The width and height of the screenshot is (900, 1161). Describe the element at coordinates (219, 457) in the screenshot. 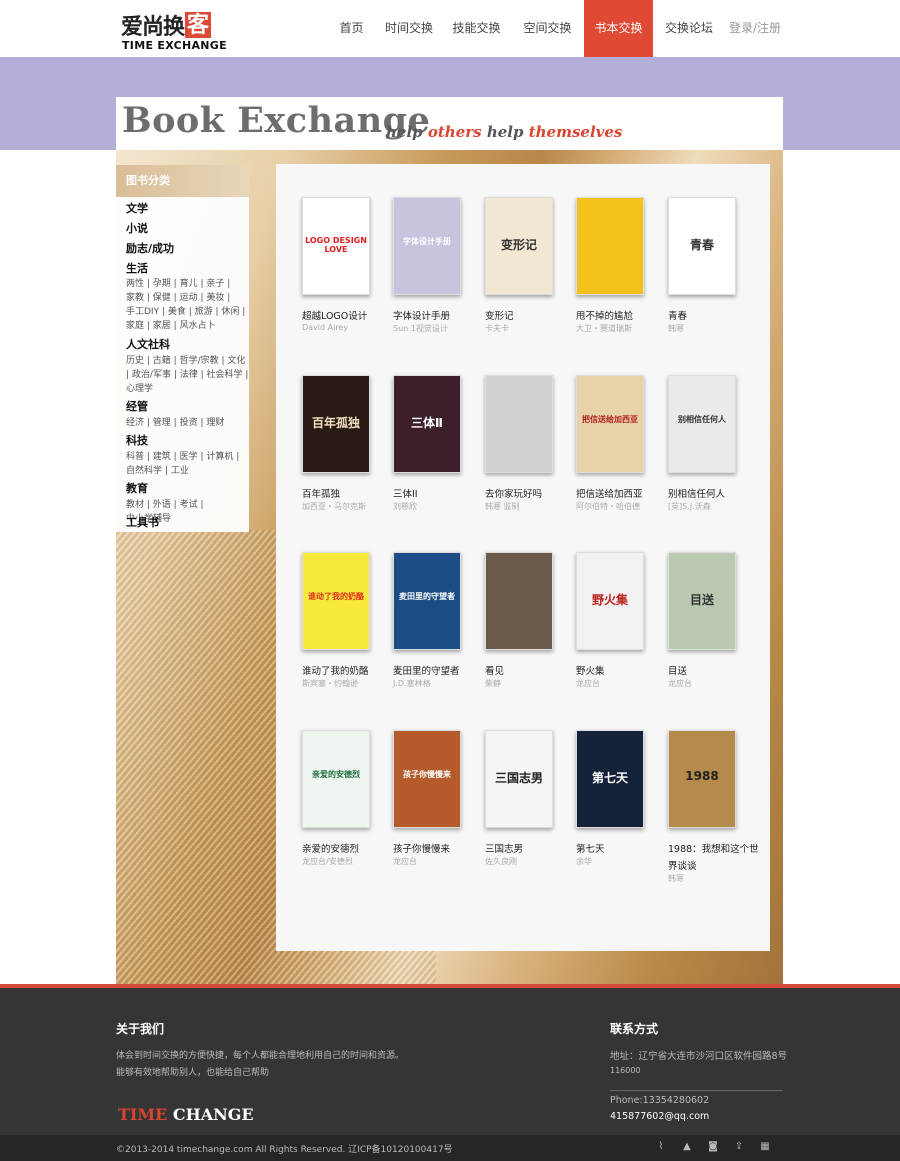

I see `subcategory-link: 计算机` at that location.